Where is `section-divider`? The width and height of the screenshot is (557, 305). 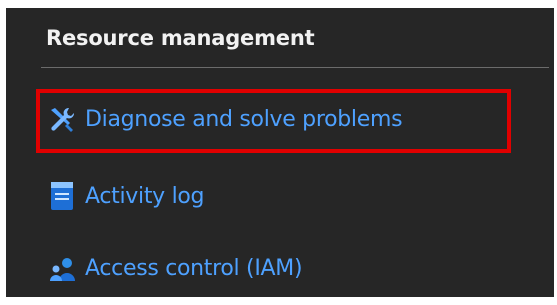
section-divider is located at coordinates (295, 67).